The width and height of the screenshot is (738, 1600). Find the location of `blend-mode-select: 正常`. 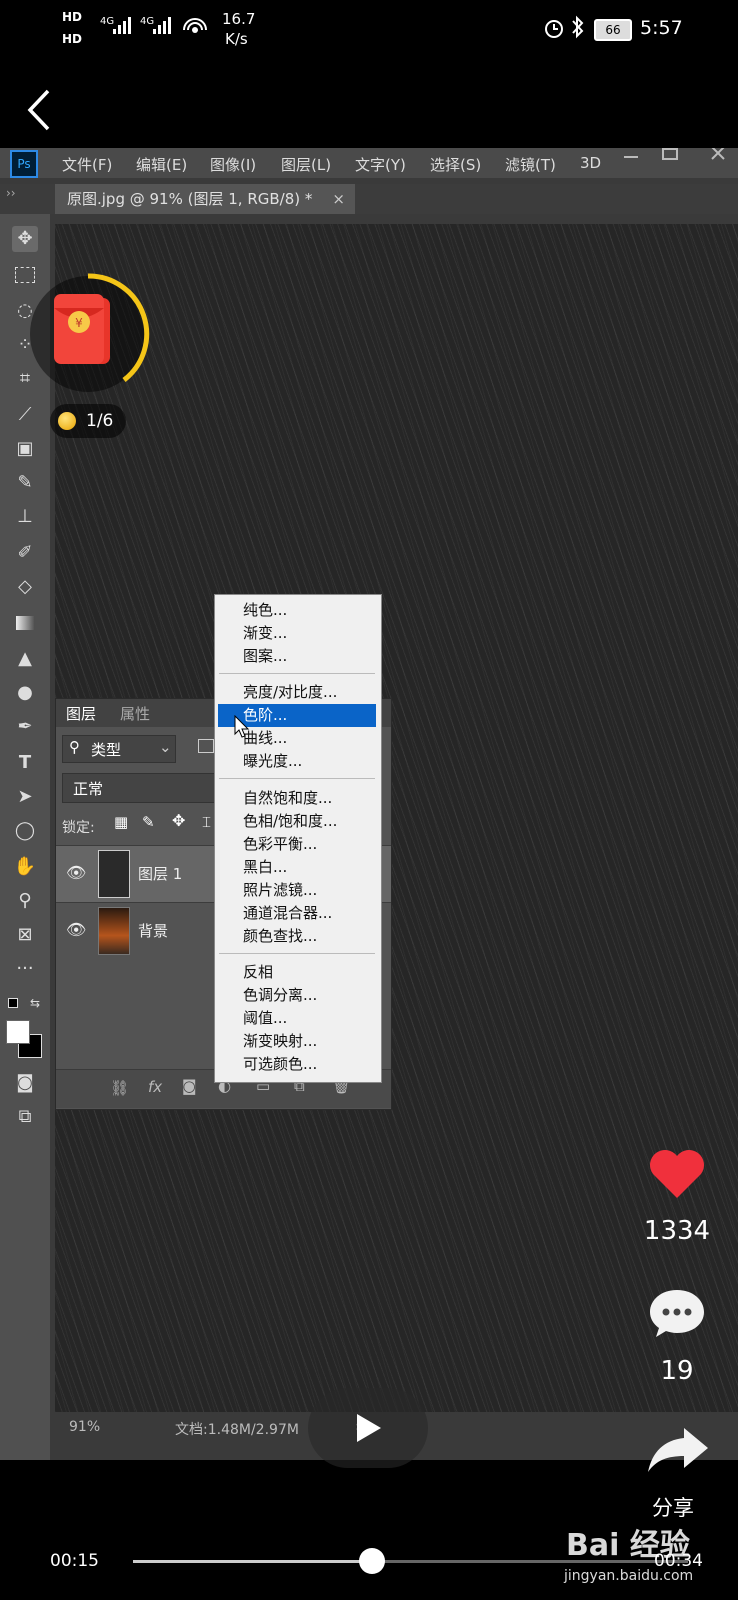

blend-mode-select: 正常 is located at coordinates (139, 788).